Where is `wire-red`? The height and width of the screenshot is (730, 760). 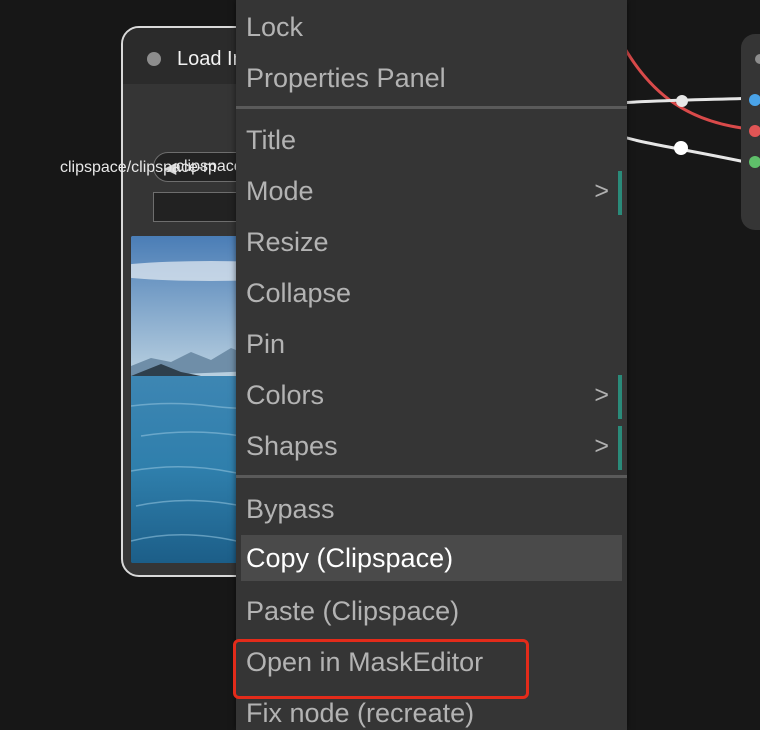 wire-red is located at coordinates (689, 85).